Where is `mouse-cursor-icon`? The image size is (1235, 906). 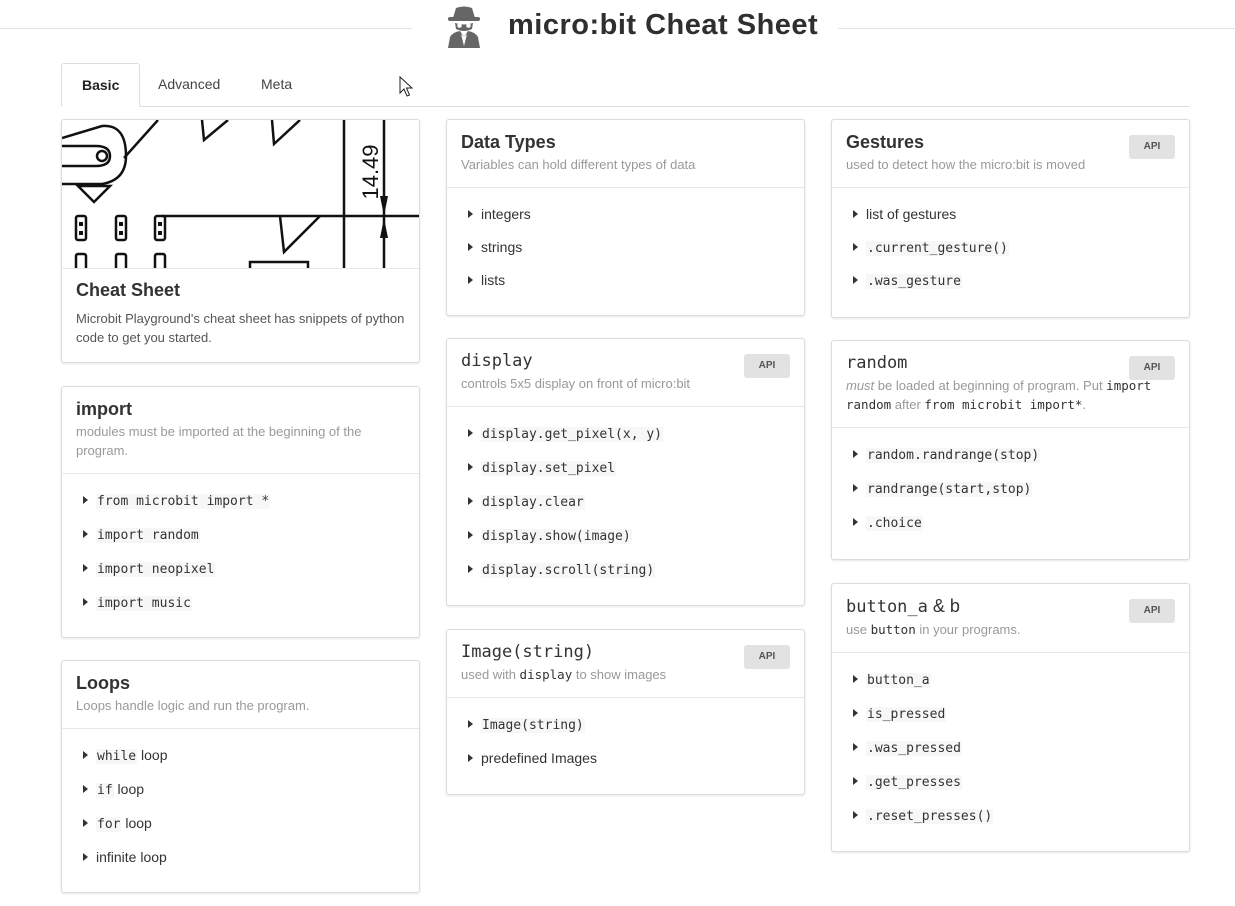 mouse-cursor-icon is located at coordinates (406, 86).